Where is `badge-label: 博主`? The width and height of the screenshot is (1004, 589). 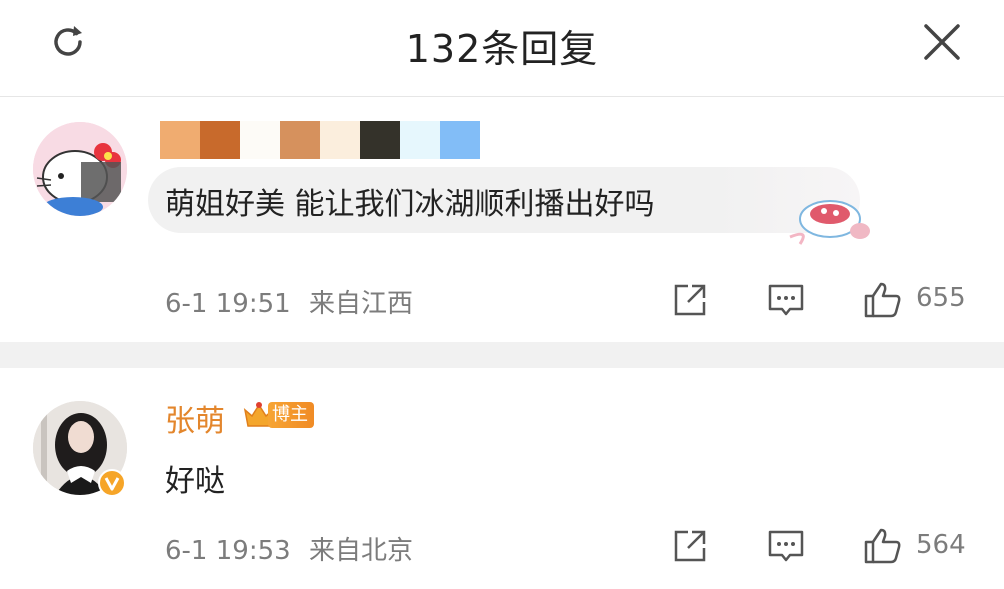 badge-label: 博主 is located at coordinates (291, 415).